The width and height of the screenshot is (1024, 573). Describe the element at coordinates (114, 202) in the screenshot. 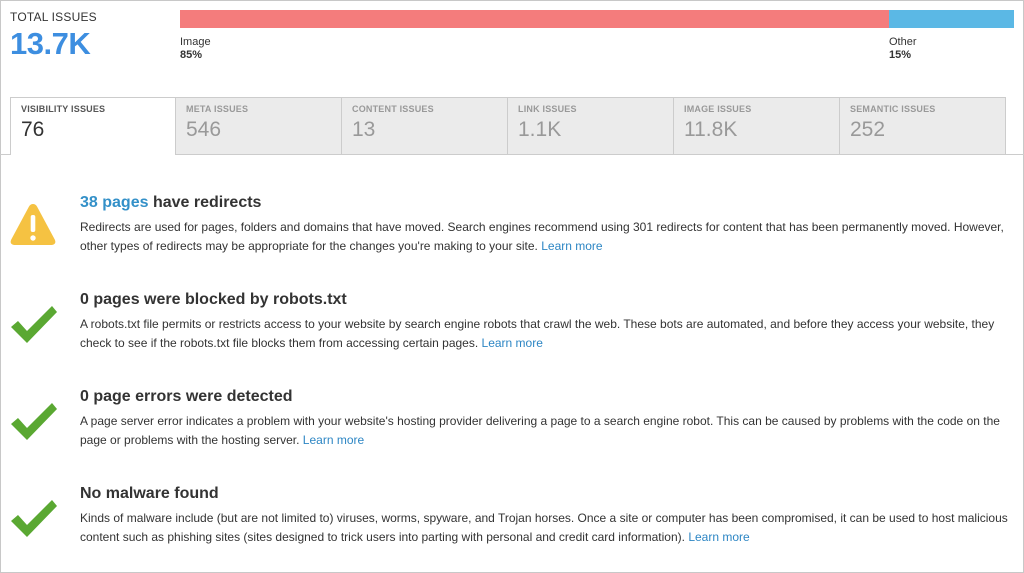

I see `redirect-pages-count: 38 pages` at that location.